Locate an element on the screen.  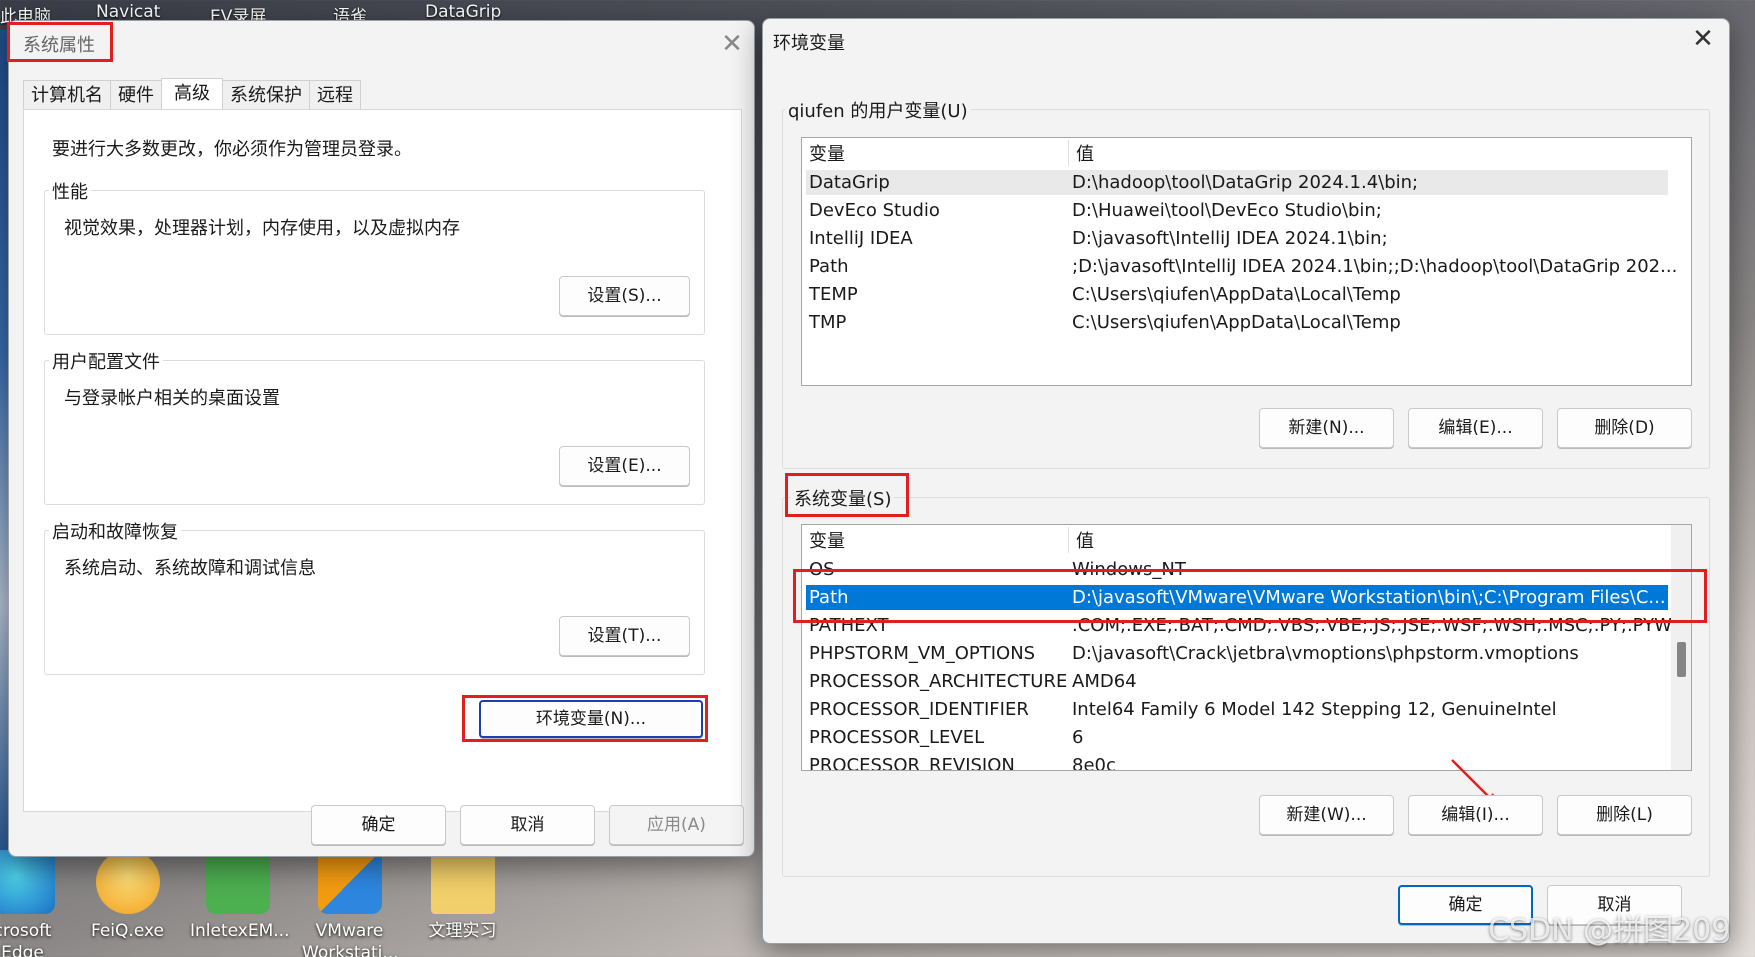
group-description: 视觉效果，处理器计划，内存使用，以及虚拟内存 is located at coordinates (262, 228).